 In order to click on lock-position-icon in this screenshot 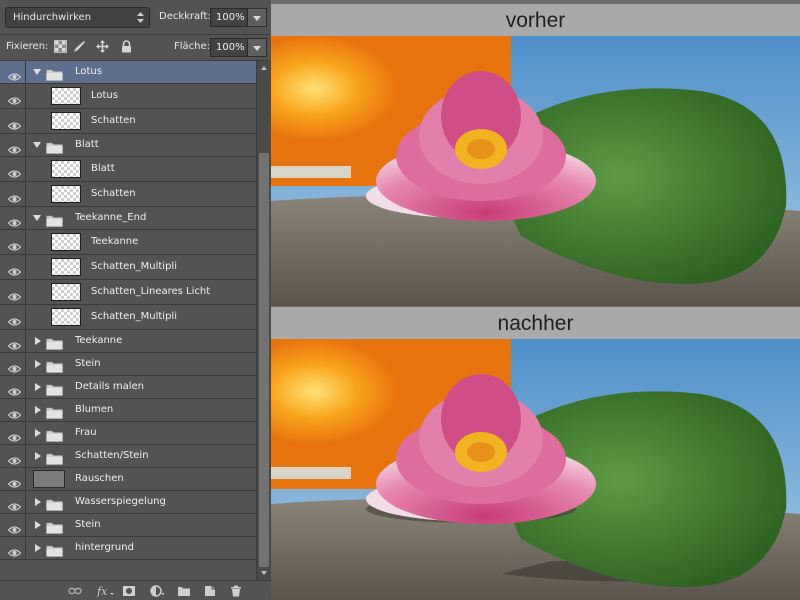, I will do `click(102, 46)`.